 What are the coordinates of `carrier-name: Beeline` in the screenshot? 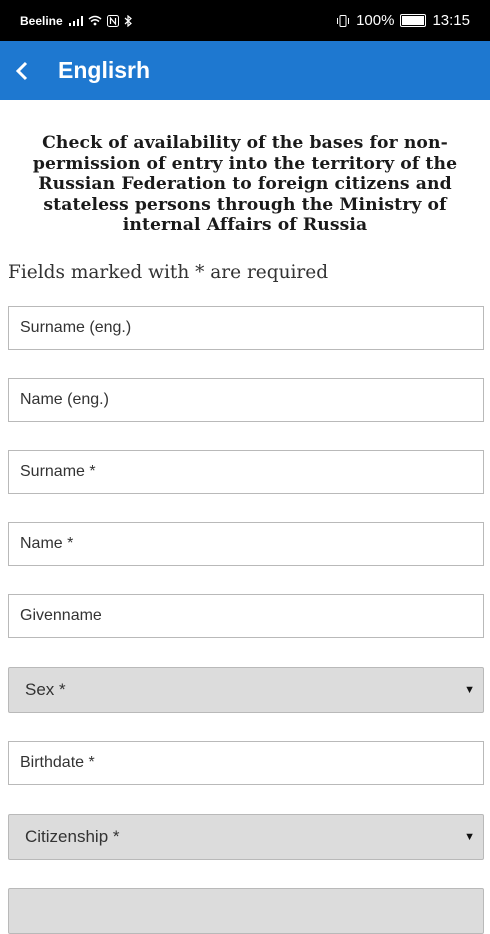 It's located at (41, 20).